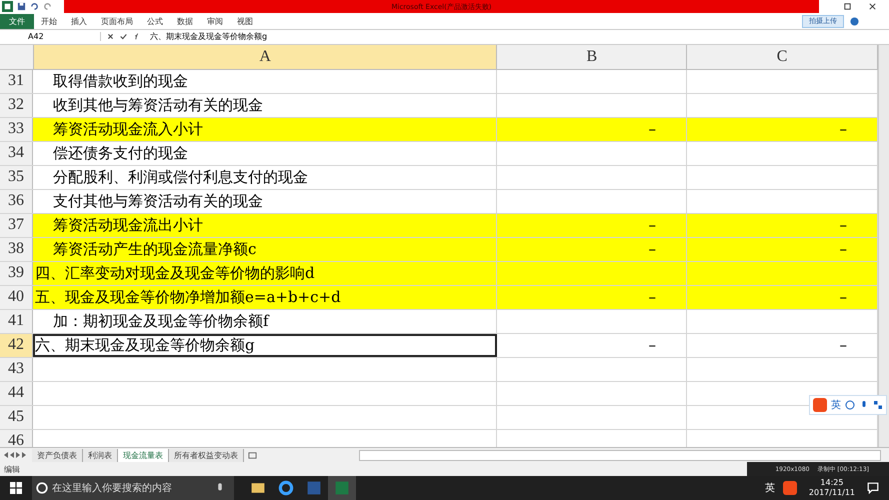  Describe the element at coordinates (16, 345) in the screenshot. I see `row-header: 42` at that location.